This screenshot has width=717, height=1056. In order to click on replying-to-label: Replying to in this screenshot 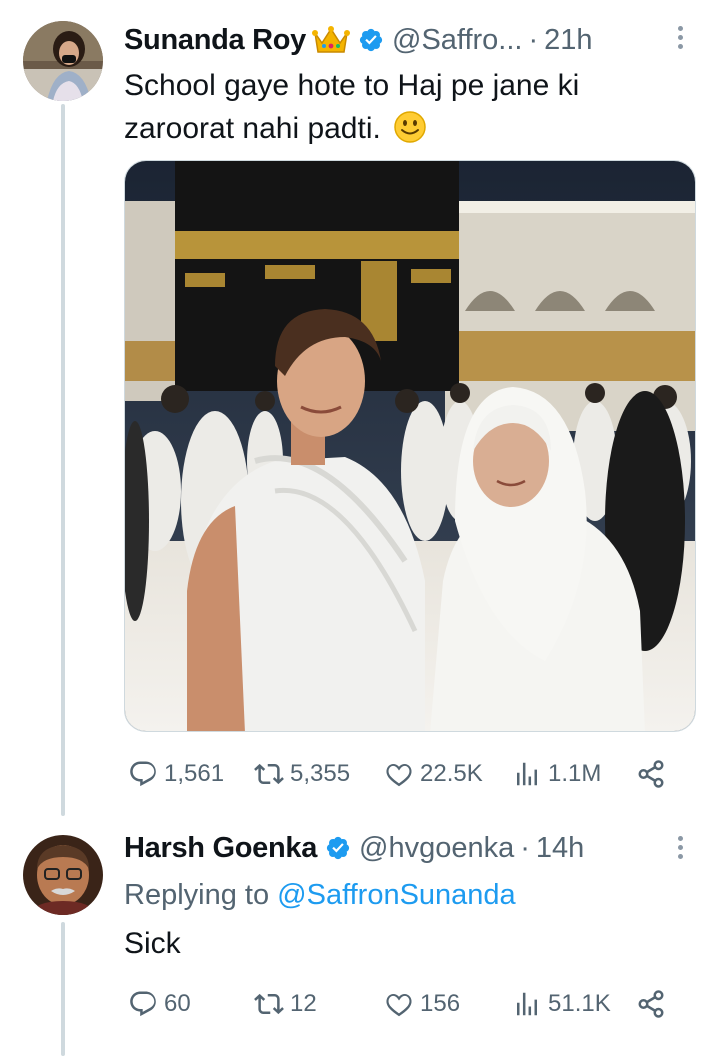, I will do `click(197, 895)`.